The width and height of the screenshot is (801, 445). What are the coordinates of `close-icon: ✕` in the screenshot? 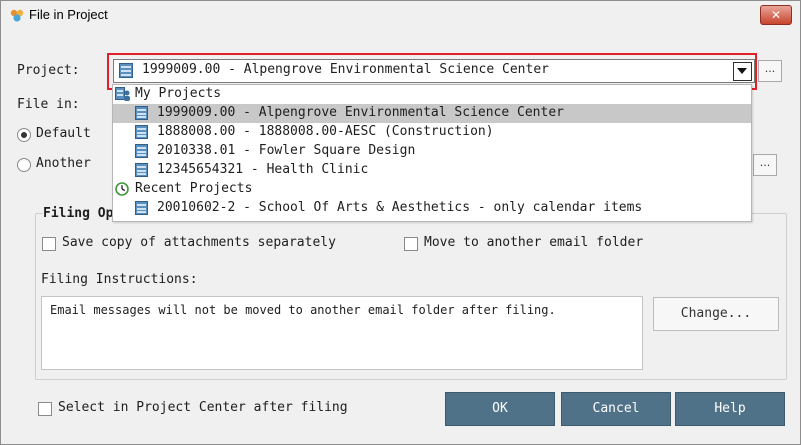 It's located at (776, 15).